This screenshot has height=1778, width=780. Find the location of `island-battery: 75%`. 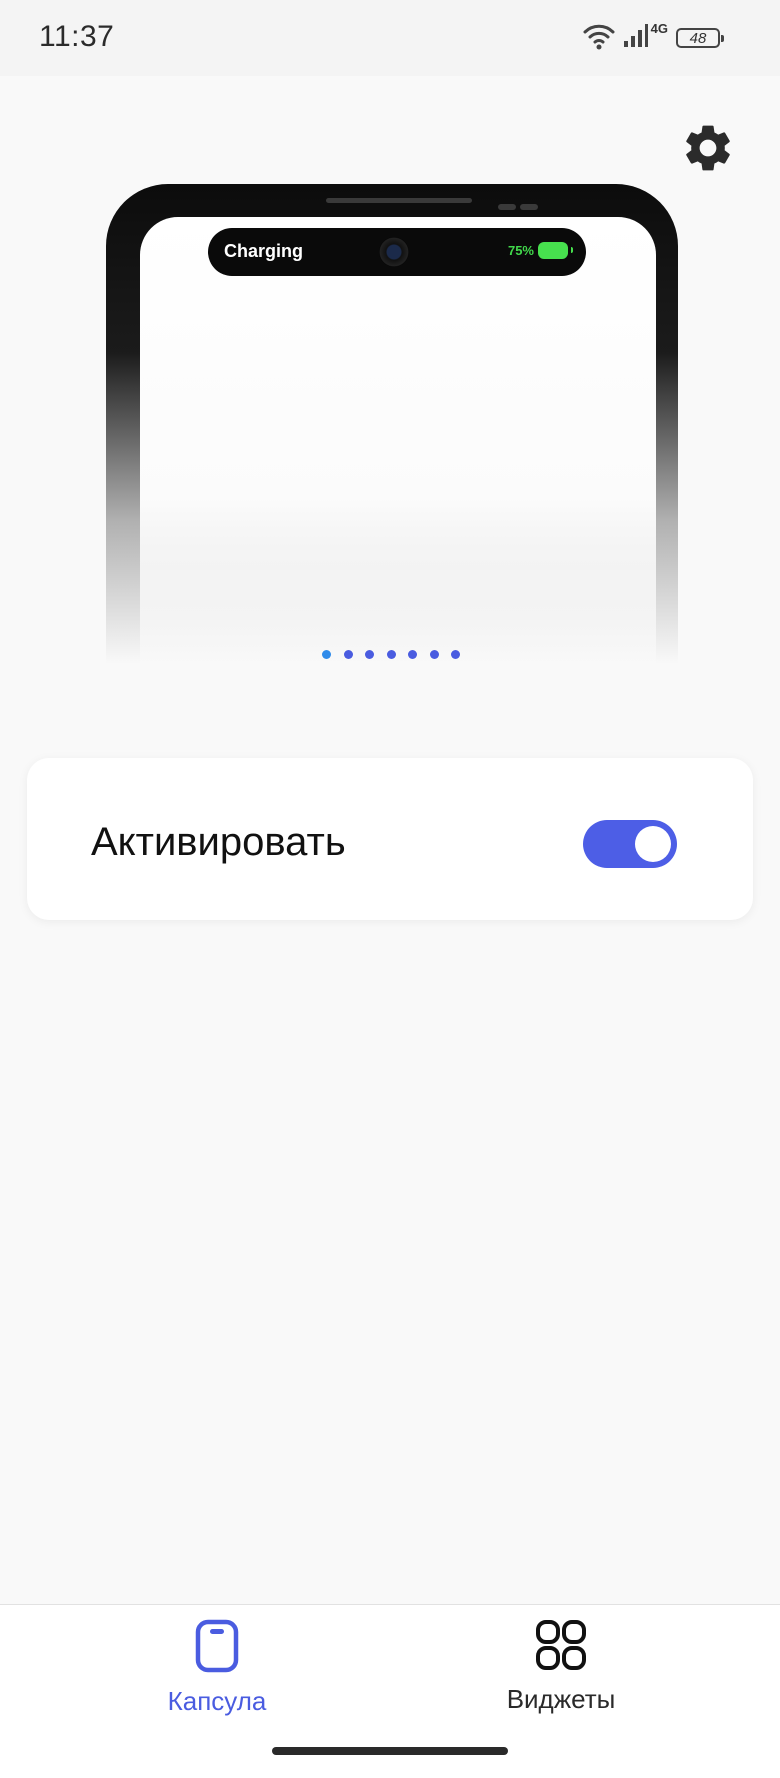

island-battery: 75% is located at coordinates (540, 250).